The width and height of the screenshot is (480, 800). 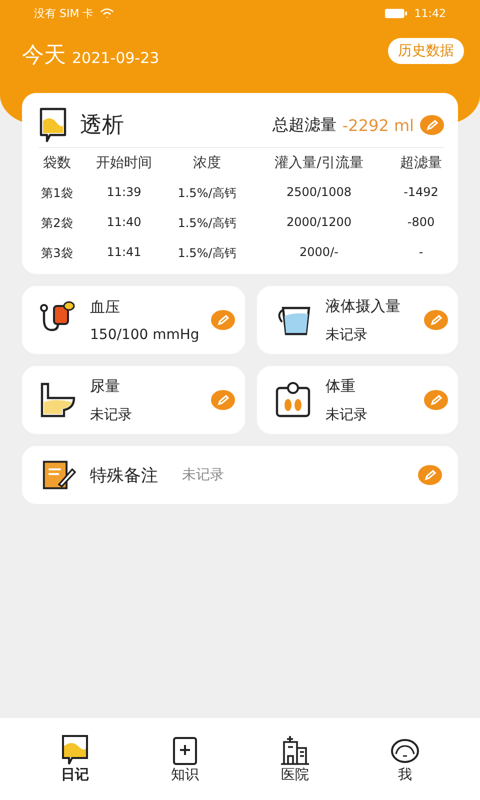 I want to click on record-card: 血压 150/100 mmHg, so click(x=134, y=320).